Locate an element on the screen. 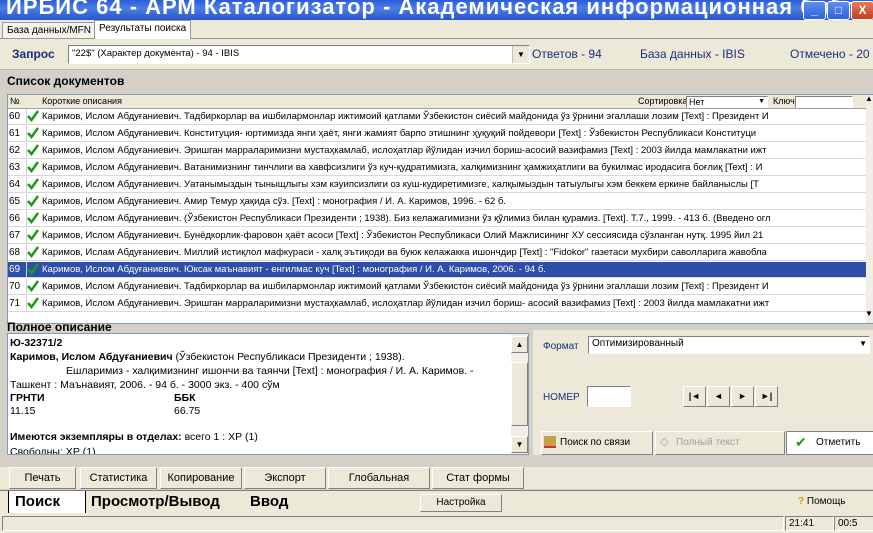  export-button: Экспорт is located at coordinates (285, 478).